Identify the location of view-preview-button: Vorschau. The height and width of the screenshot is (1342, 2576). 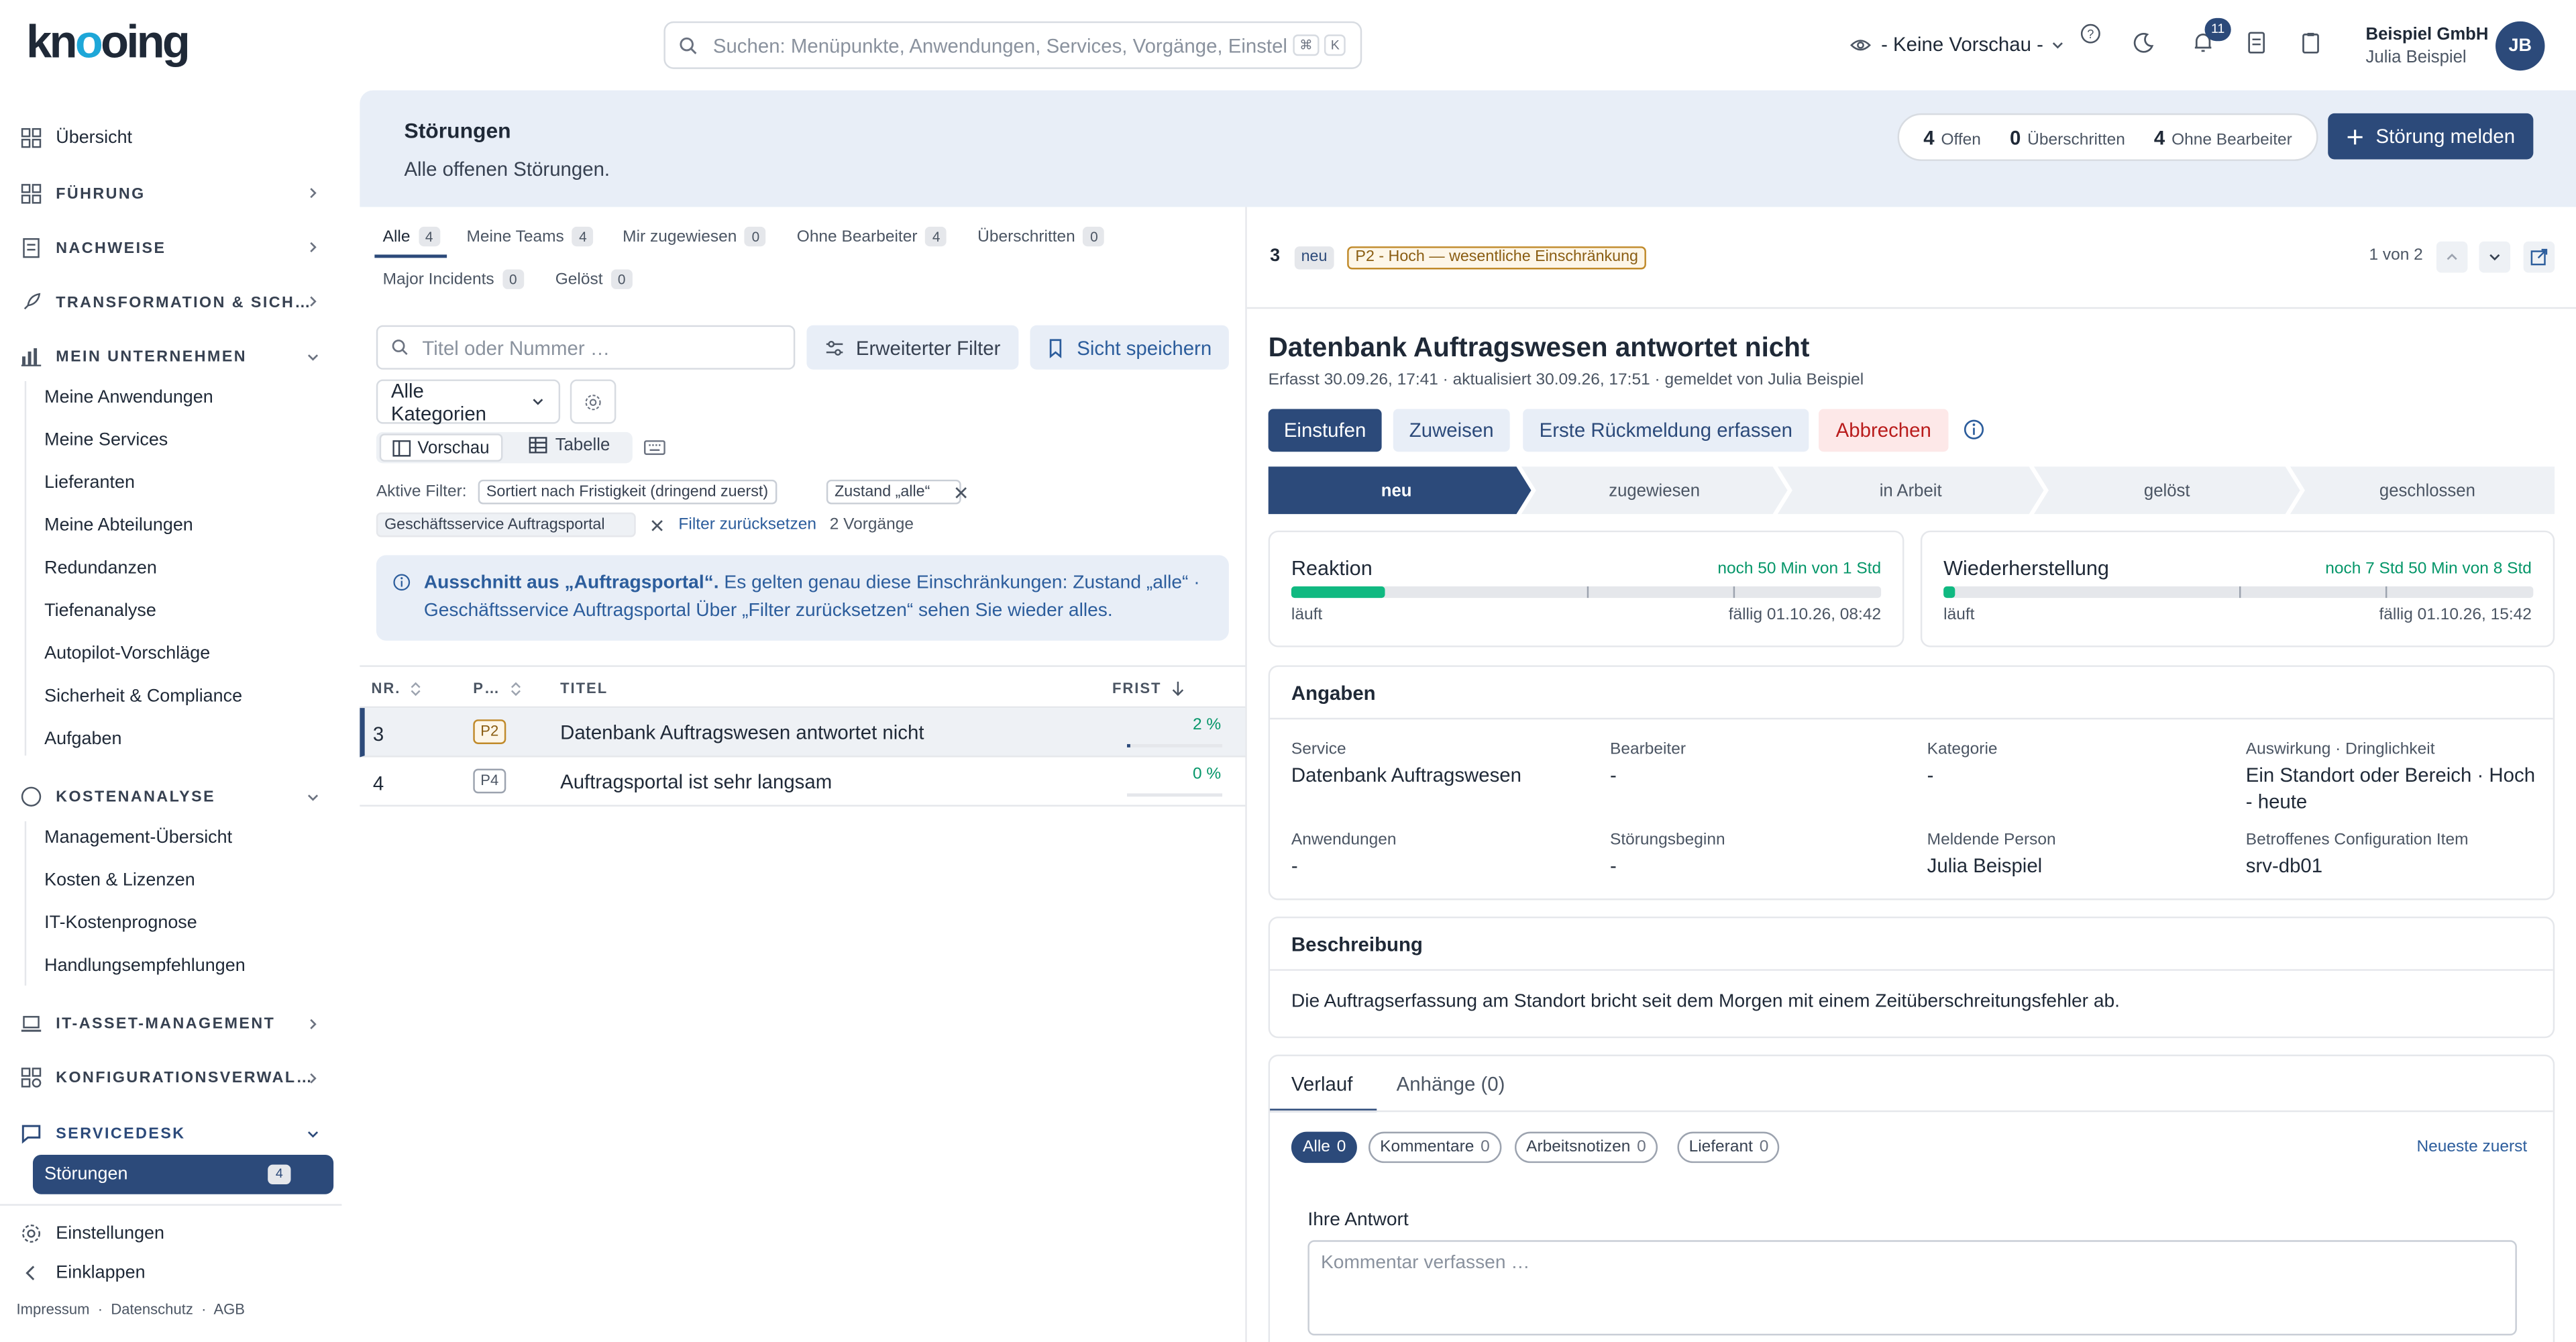
(441, 447).